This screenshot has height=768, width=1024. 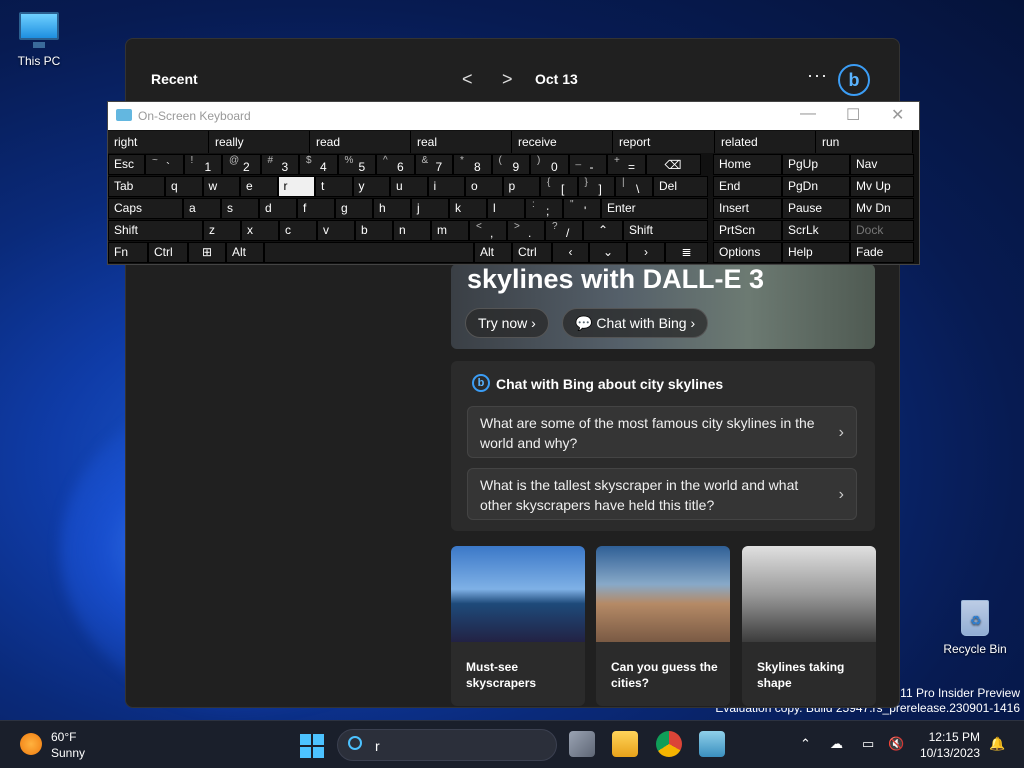 I want to click on on-screen-keyboard-taskbar-icon, so click(x=712, y=744).